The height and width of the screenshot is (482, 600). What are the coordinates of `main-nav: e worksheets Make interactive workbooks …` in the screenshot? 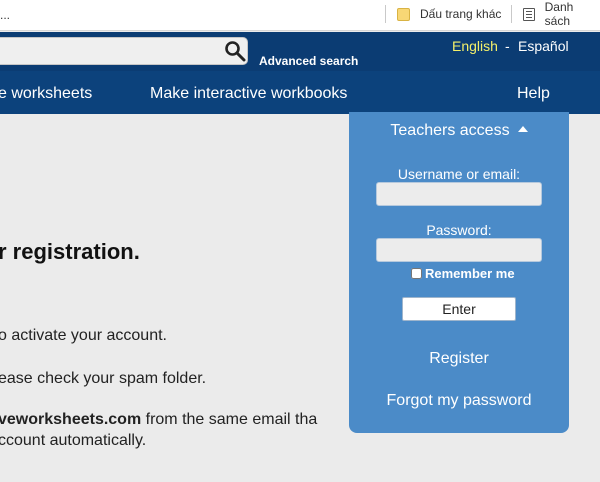 It's located at (300, 92).